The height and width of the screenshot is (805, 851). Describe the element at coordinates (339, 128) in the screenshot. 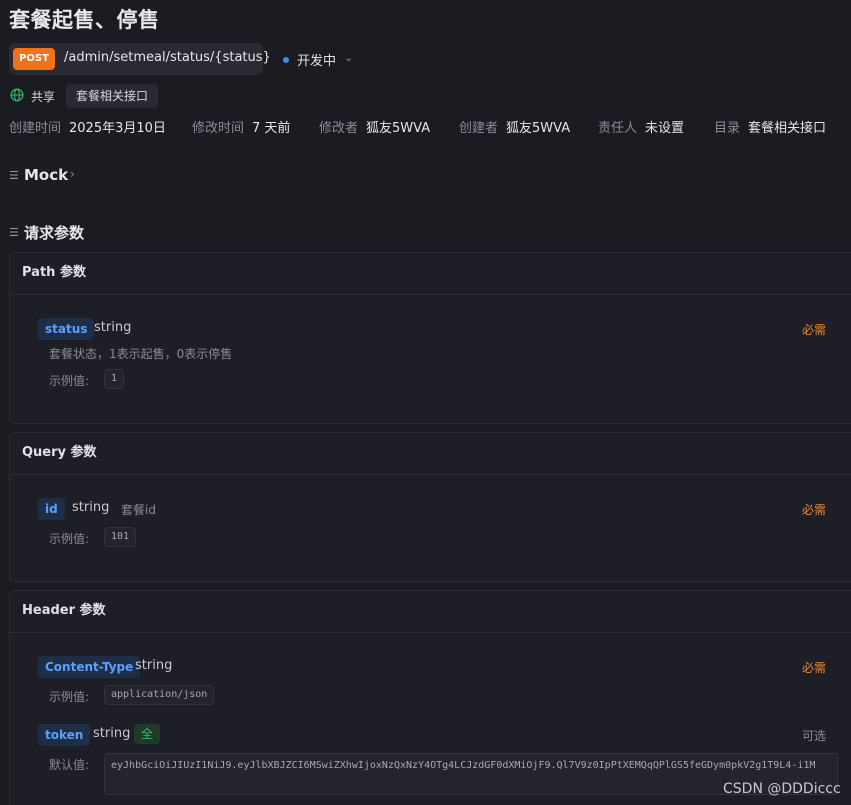

I see `meta-label: 修改者` at that location.